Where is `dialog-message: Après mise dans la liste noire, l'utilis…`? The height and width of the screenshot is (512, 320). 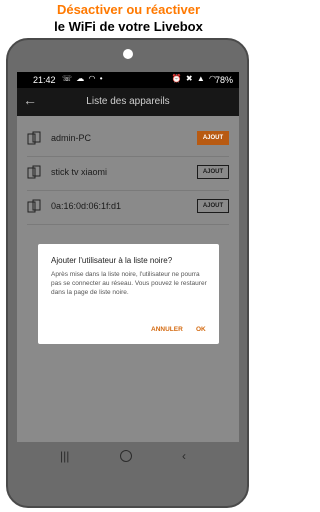 dialog-message: Après mise dans la liste noire, l'utilis… is located at coordinates (129, 283).